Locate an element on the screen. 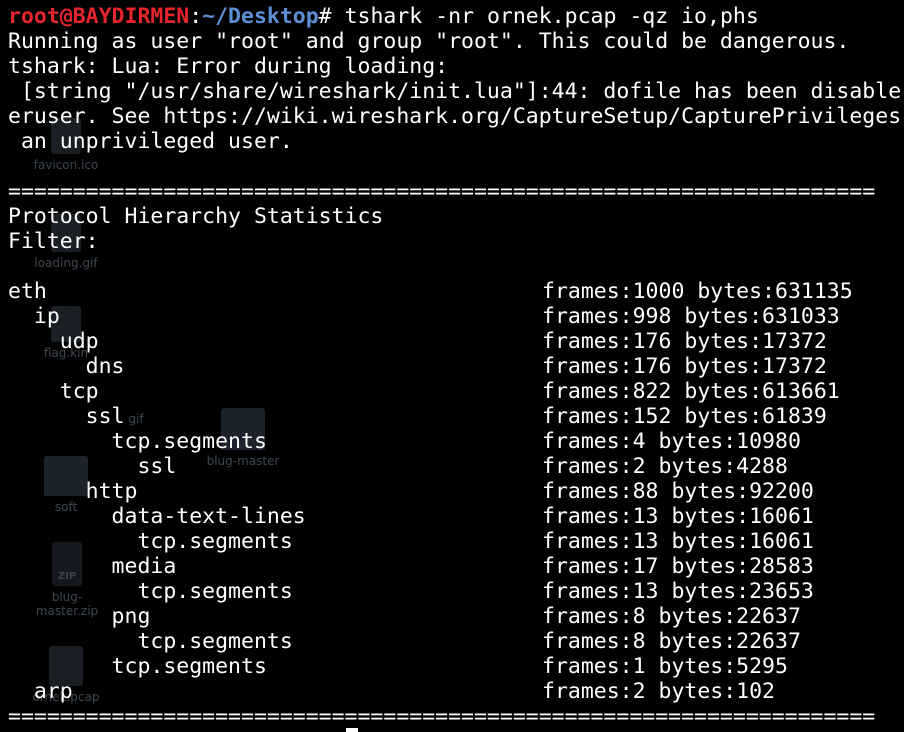  protocol-name: media is located at coordinates (92, 566).